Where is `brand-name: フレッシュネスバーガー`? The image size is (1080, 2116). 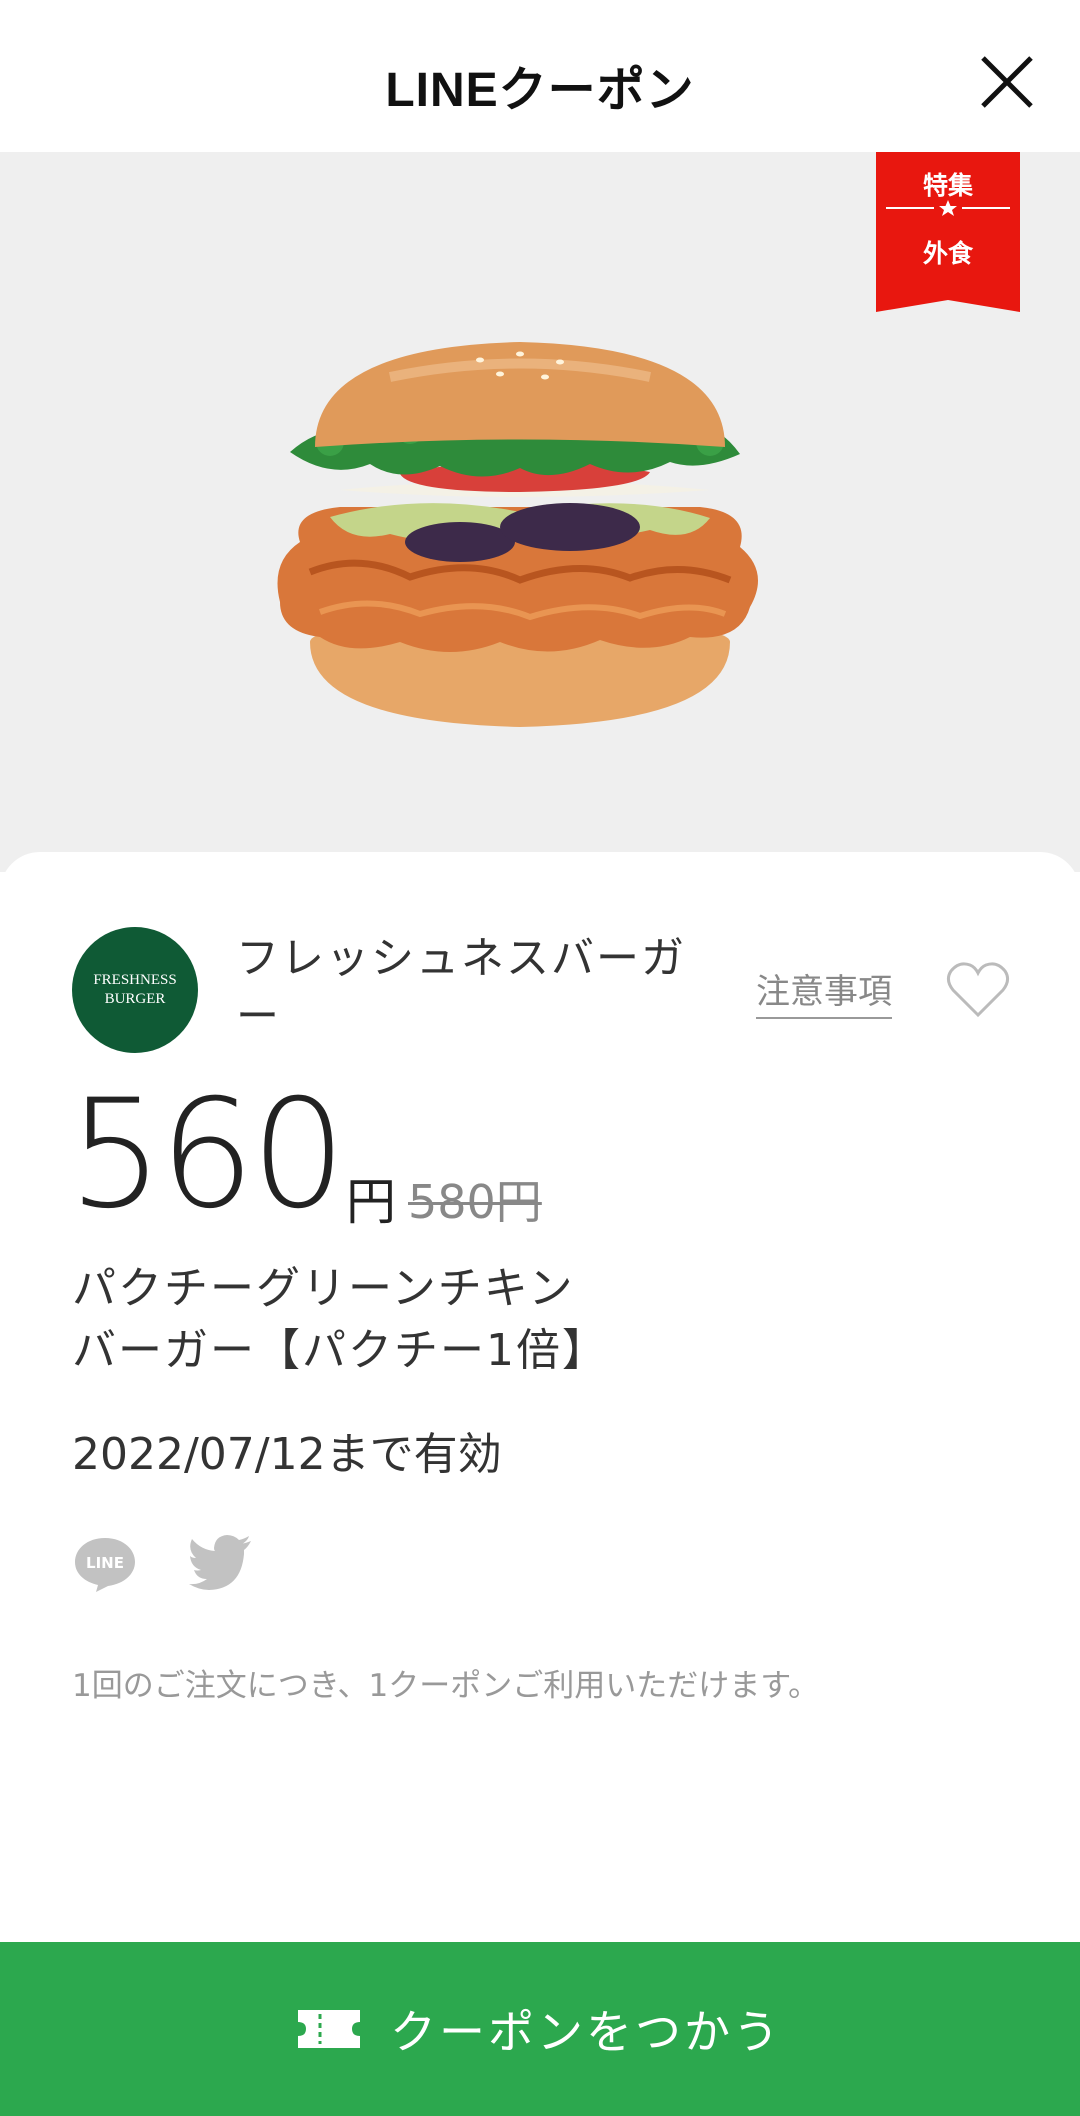
brand-name: フレッシュネスバーガー is located at coordinates (461, 988).